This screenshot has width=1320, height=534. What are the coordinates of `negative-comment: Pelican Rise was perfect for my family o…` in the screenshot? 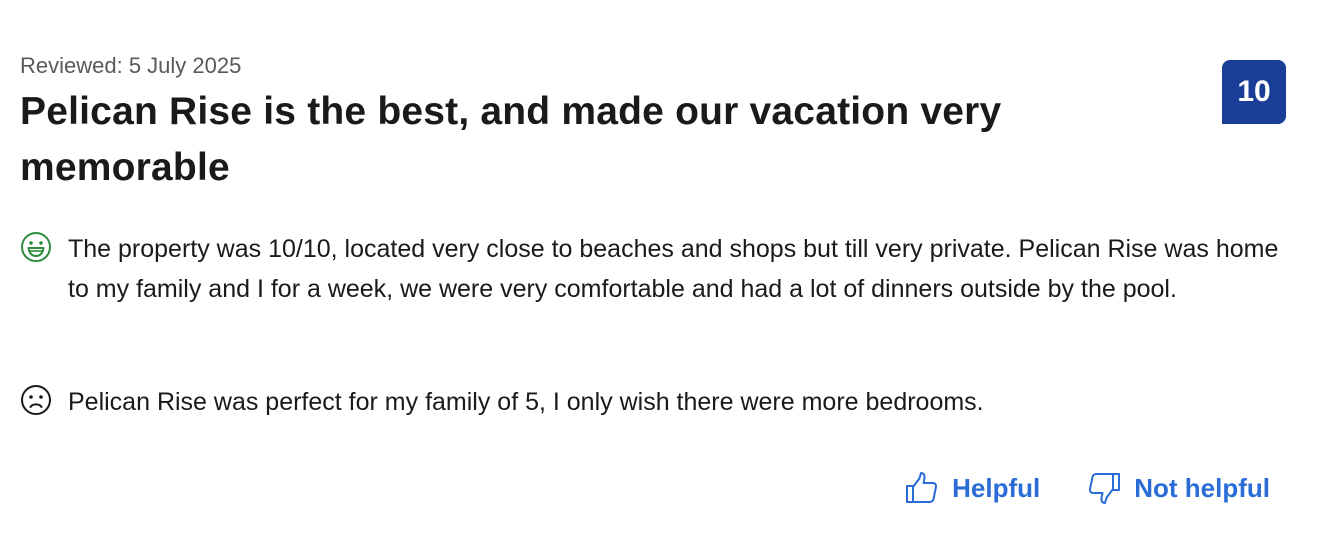 It's located at (655, 402).